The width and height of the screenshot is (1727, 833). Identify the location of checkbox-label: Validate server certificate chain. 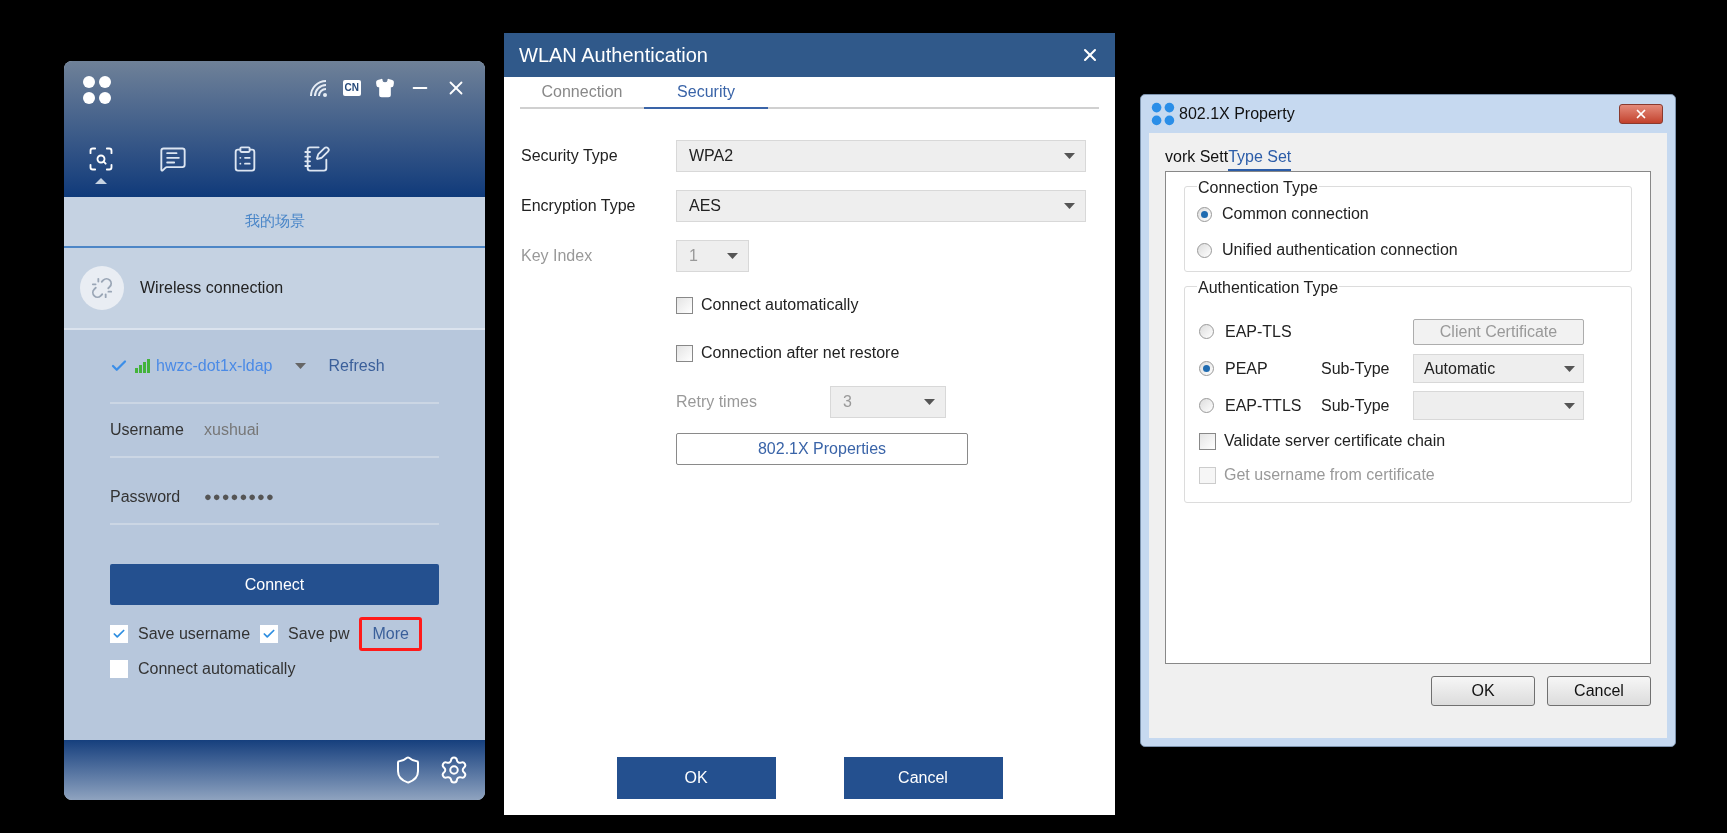
(1335, 441).